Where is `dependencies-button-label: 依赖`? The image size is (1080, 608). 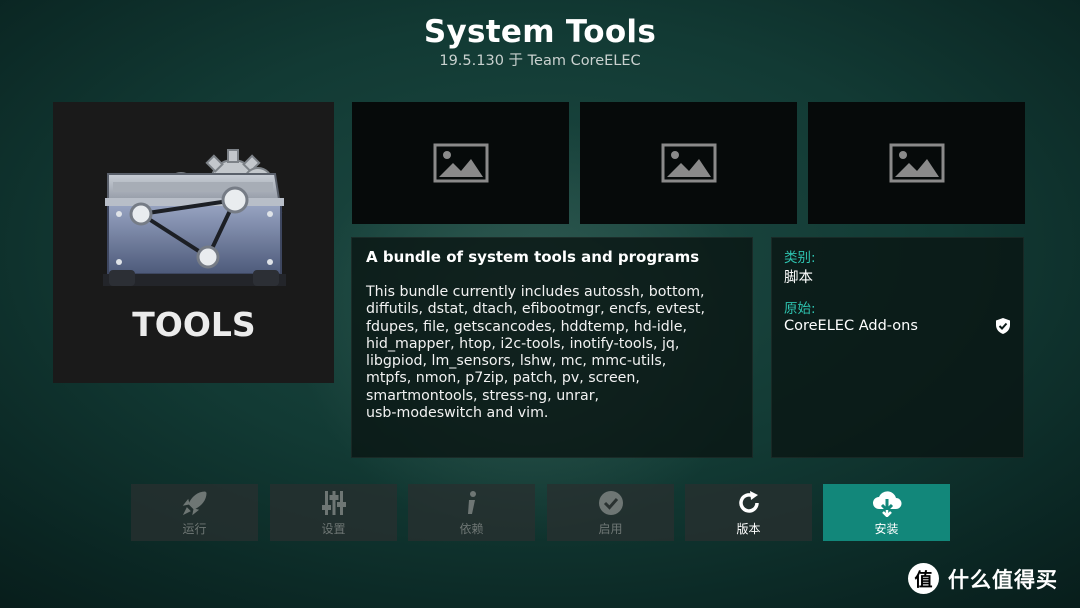 dependencies-button-label: 依赖 is located at coordinates (471, 528).